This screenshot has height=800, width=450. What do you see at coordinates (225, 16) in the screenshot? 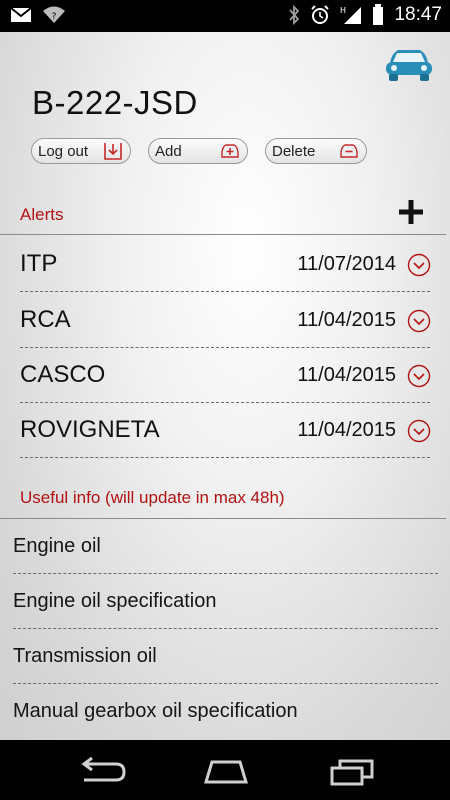
I see `status-bar: ? H 18:47` at bounding box center [225, 16].